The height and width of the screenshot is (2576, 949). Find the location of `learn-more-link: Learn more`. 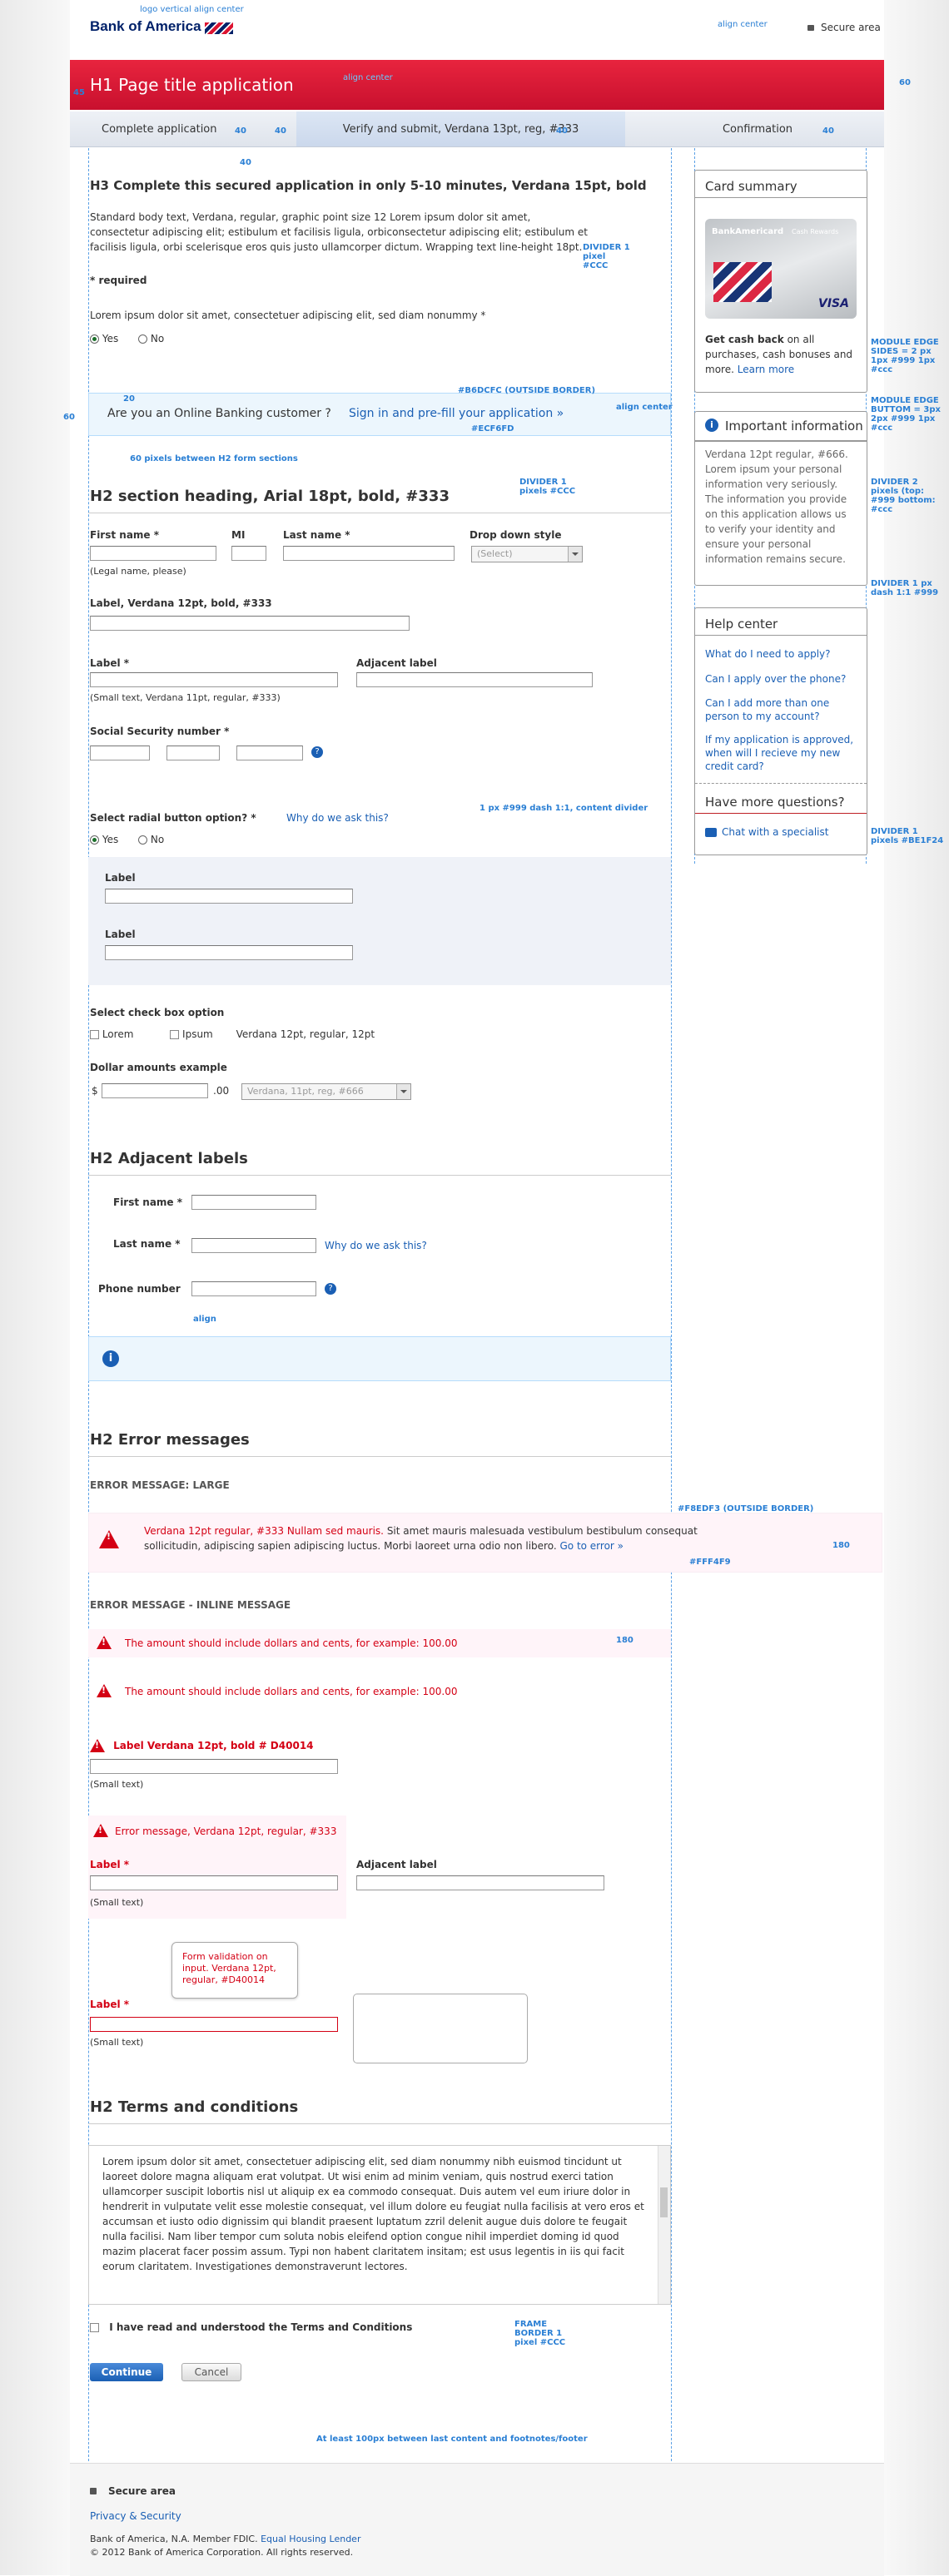

learn-more-link: Learn more is located at coordinates (766, 370).